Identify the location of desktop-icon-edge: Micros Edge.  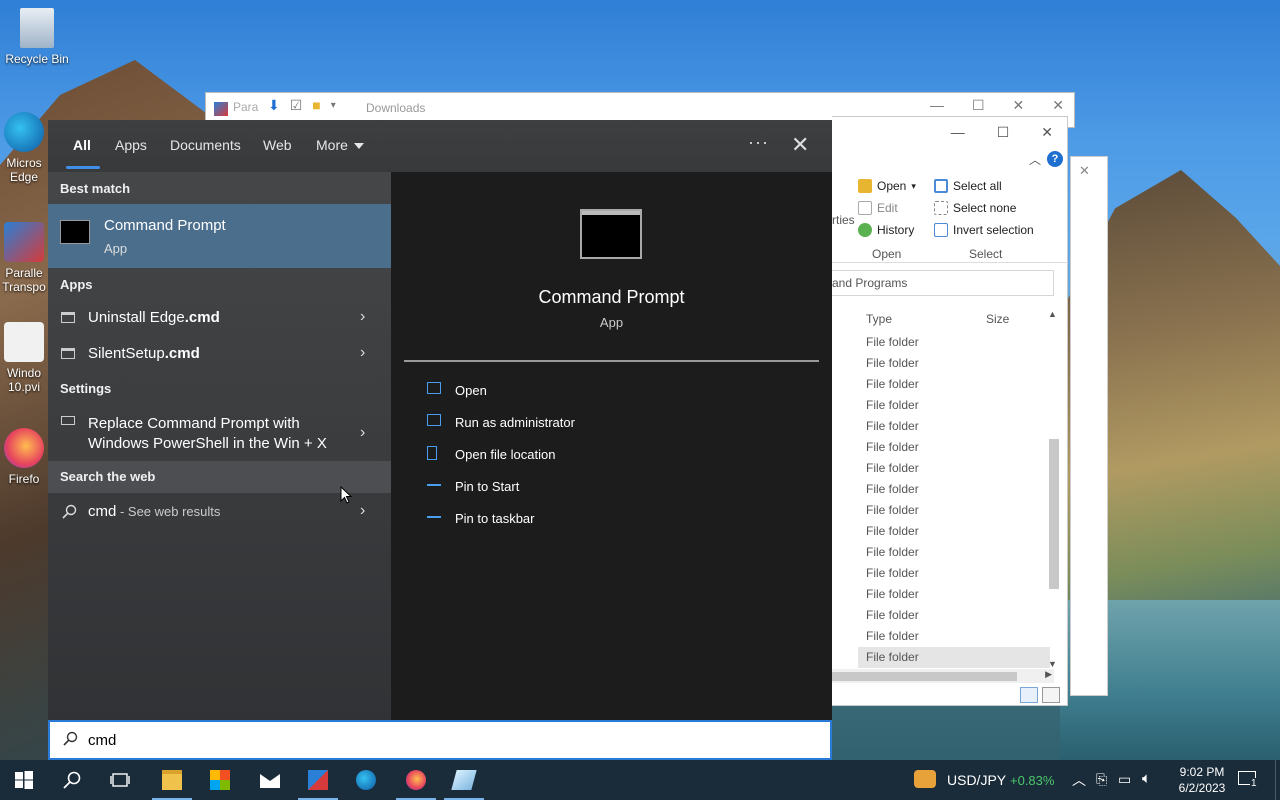
(24, 148).